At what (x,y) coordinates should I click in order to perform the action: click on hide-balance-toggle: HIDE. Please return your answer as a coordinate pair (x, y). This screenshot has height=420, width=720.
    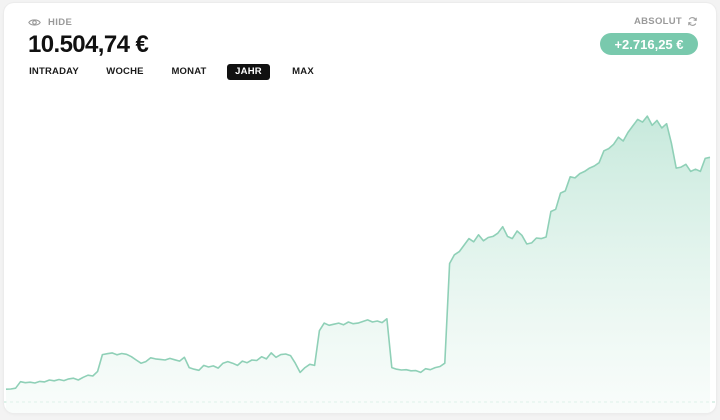
    Looking at the image, I should click on (50, 22).